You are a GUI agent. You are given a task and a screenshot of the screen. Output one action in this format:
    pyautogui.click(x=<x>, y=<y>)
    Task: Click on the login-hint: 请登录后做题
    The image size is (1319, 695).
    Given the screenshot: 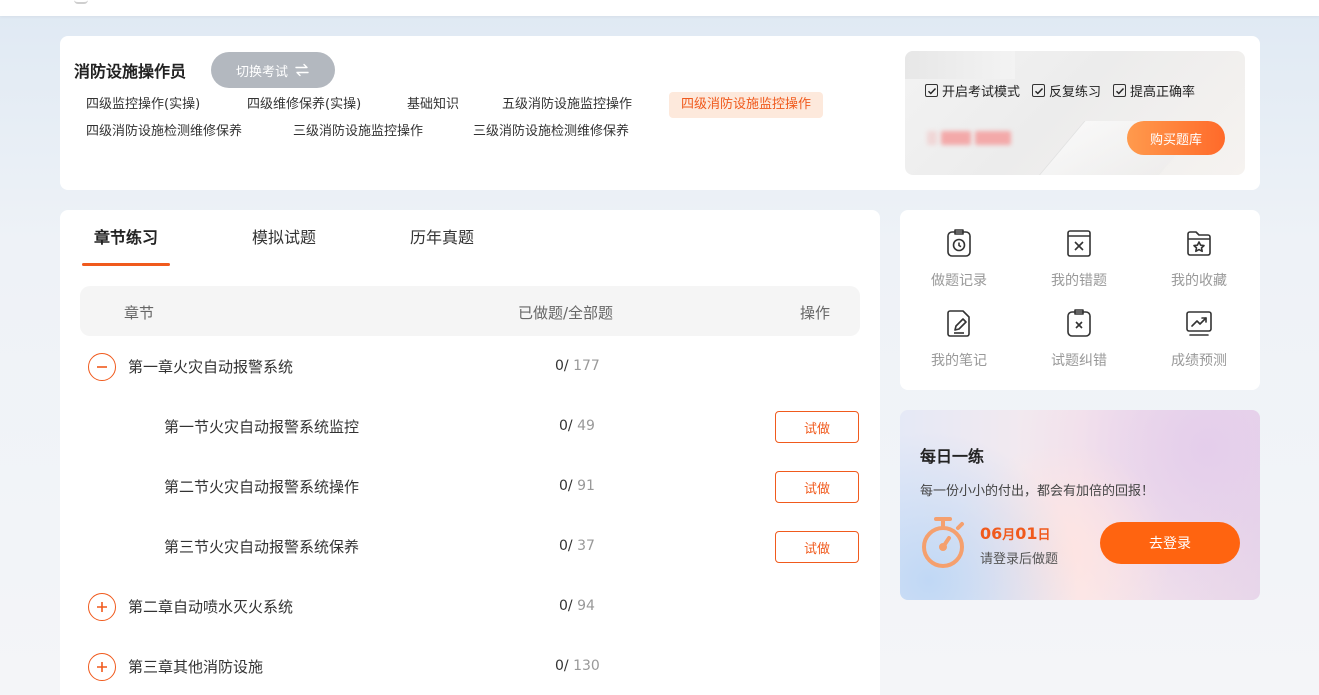 What is the action you would take?
    pyautogui.click(x=1019, y=559)
    